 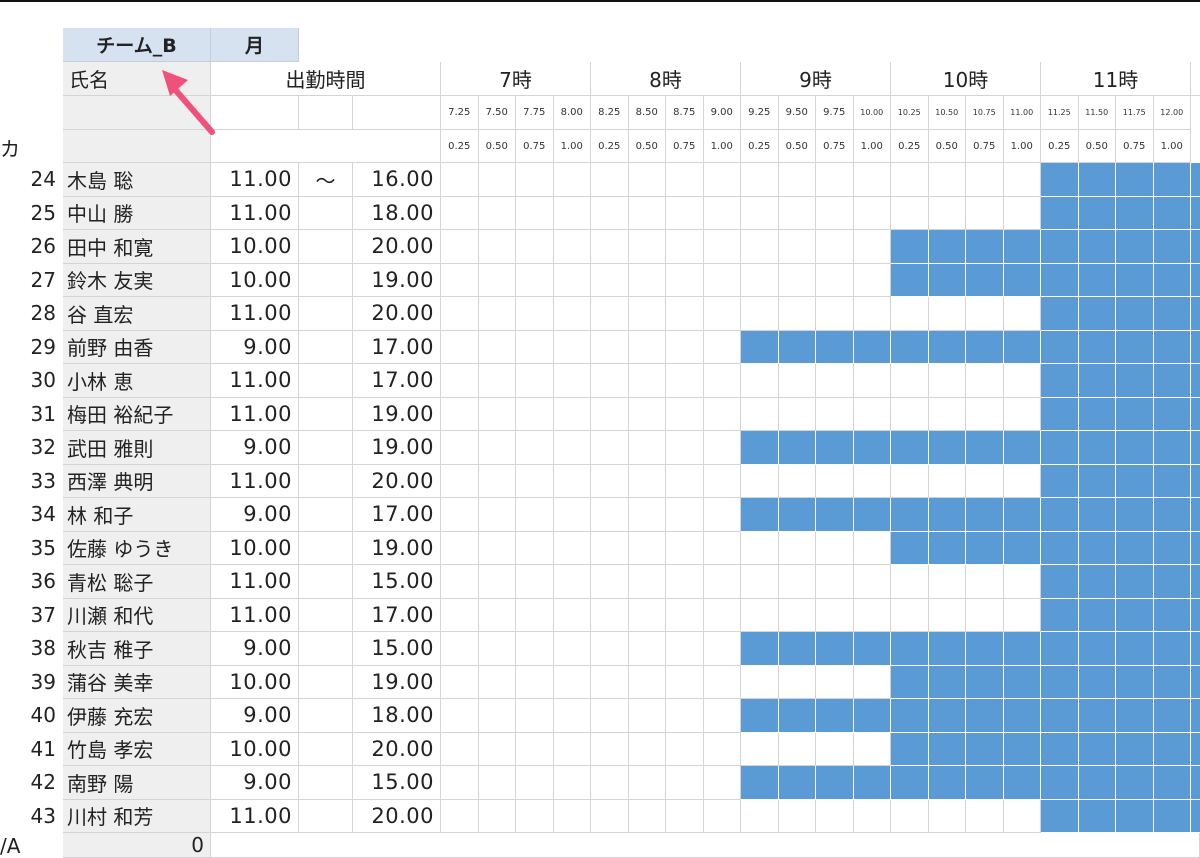 What do you see at coordinates (137, 716) in the screenshot?
I see `employee-name-cell: 伊藤 充宏` at bounding box center [137, 716].